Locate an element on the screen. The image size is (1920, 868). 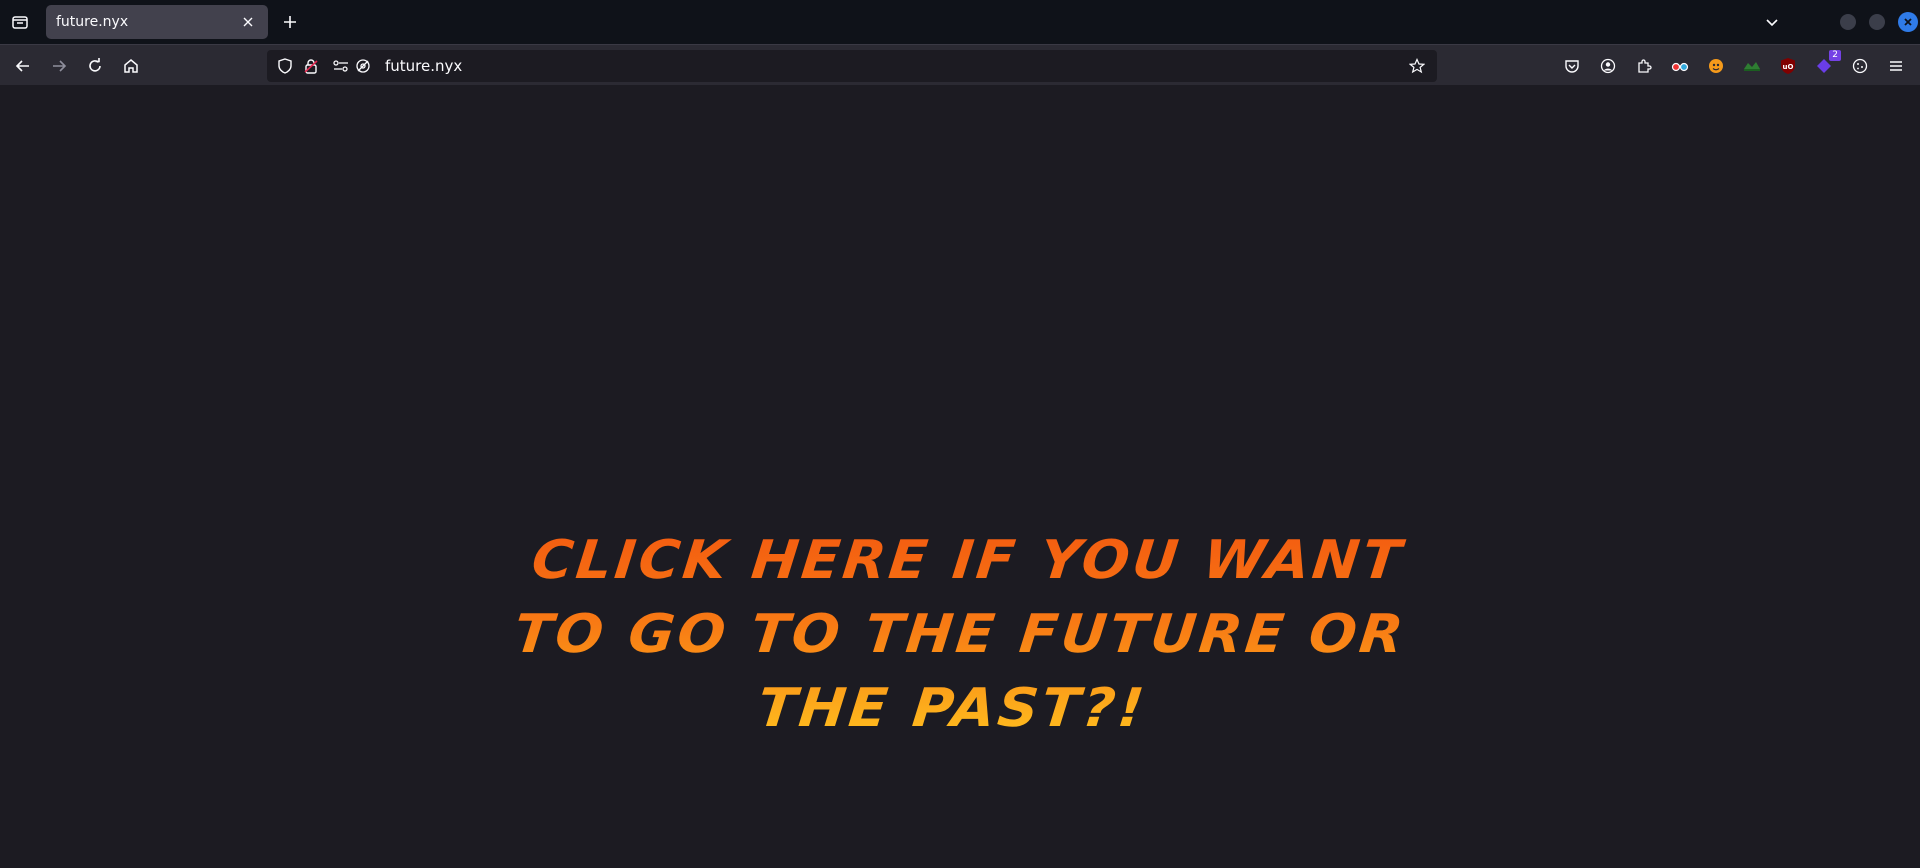
back-arrow-icon is located at coordinates (23, 66).